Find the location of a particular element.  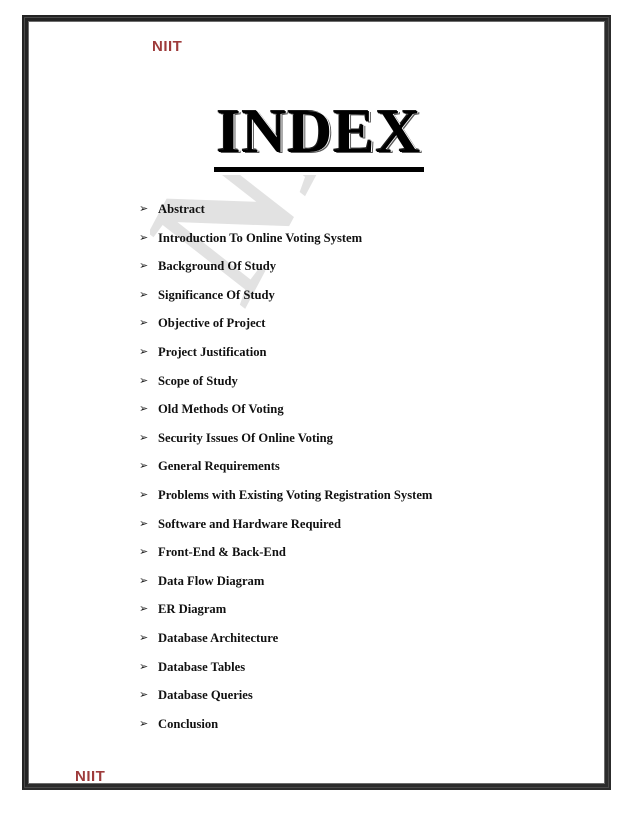

index-list-item: ➢ Objective of Project is located at coordinates (349, 330).